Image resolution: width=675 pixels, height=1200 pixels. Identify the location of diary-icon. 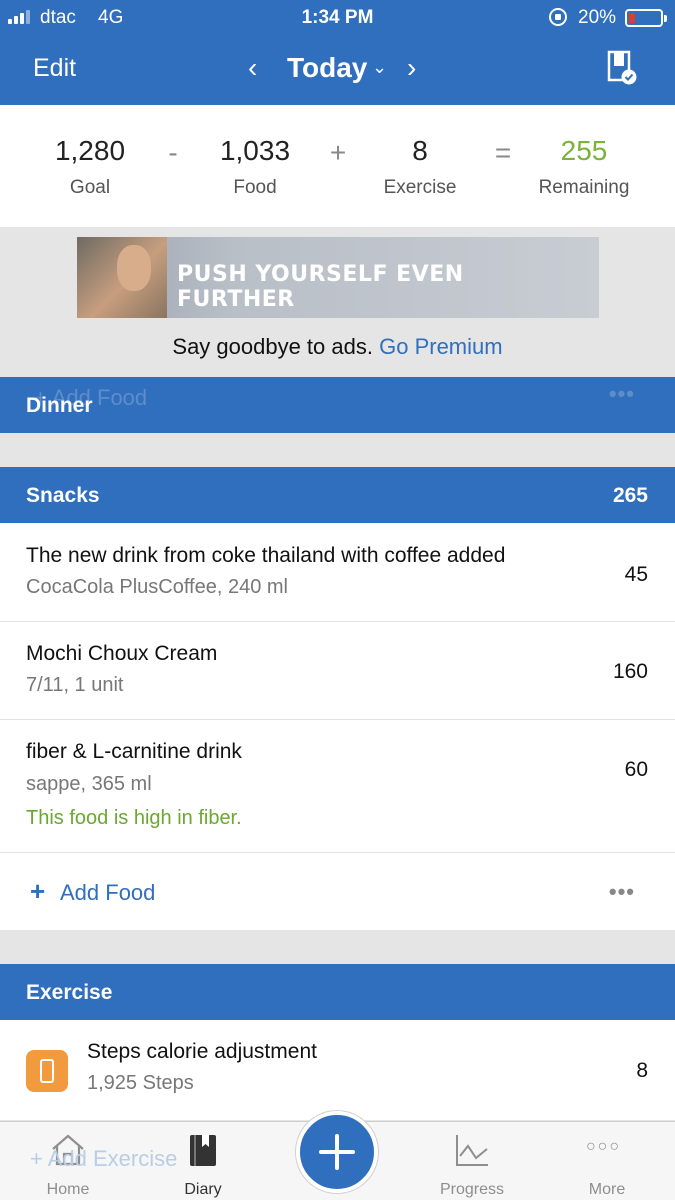
(203, 1150).